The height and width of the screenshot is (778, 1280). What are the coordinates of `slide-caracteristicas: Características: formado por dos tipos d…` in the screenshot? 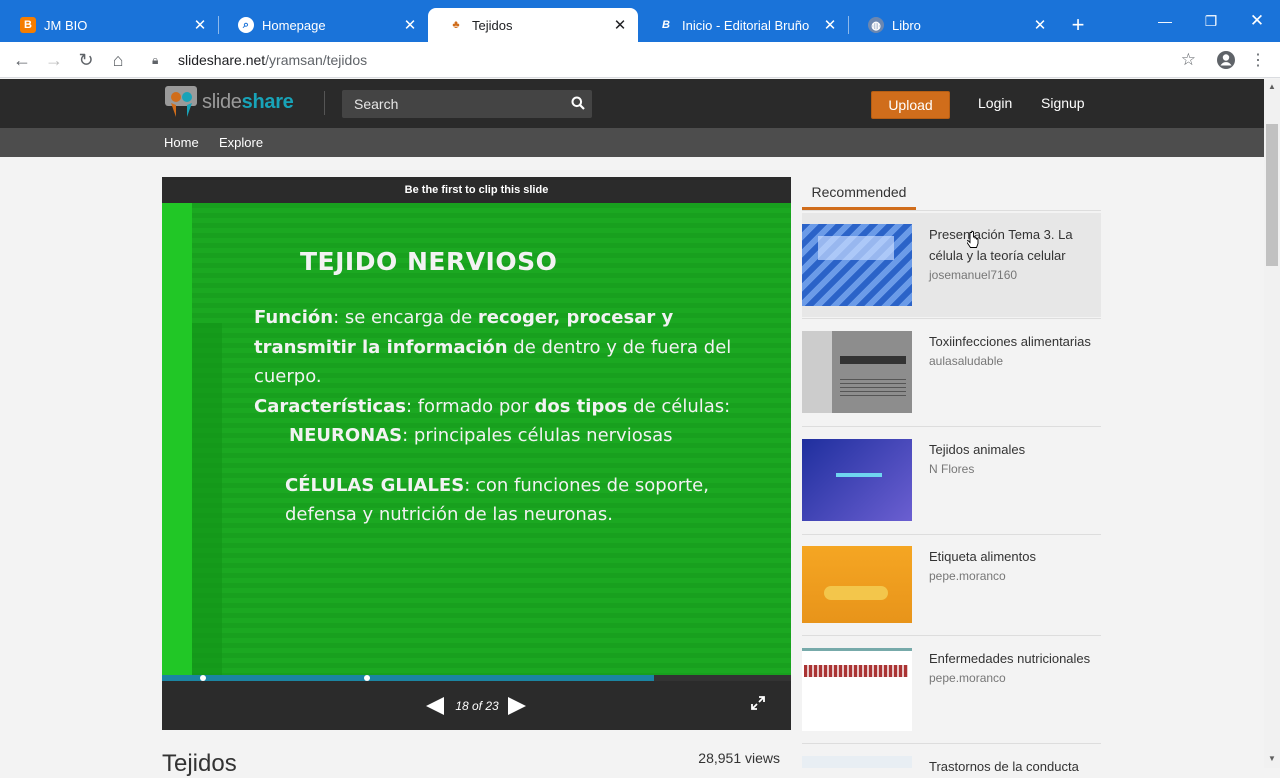 It's located at (504, 407).